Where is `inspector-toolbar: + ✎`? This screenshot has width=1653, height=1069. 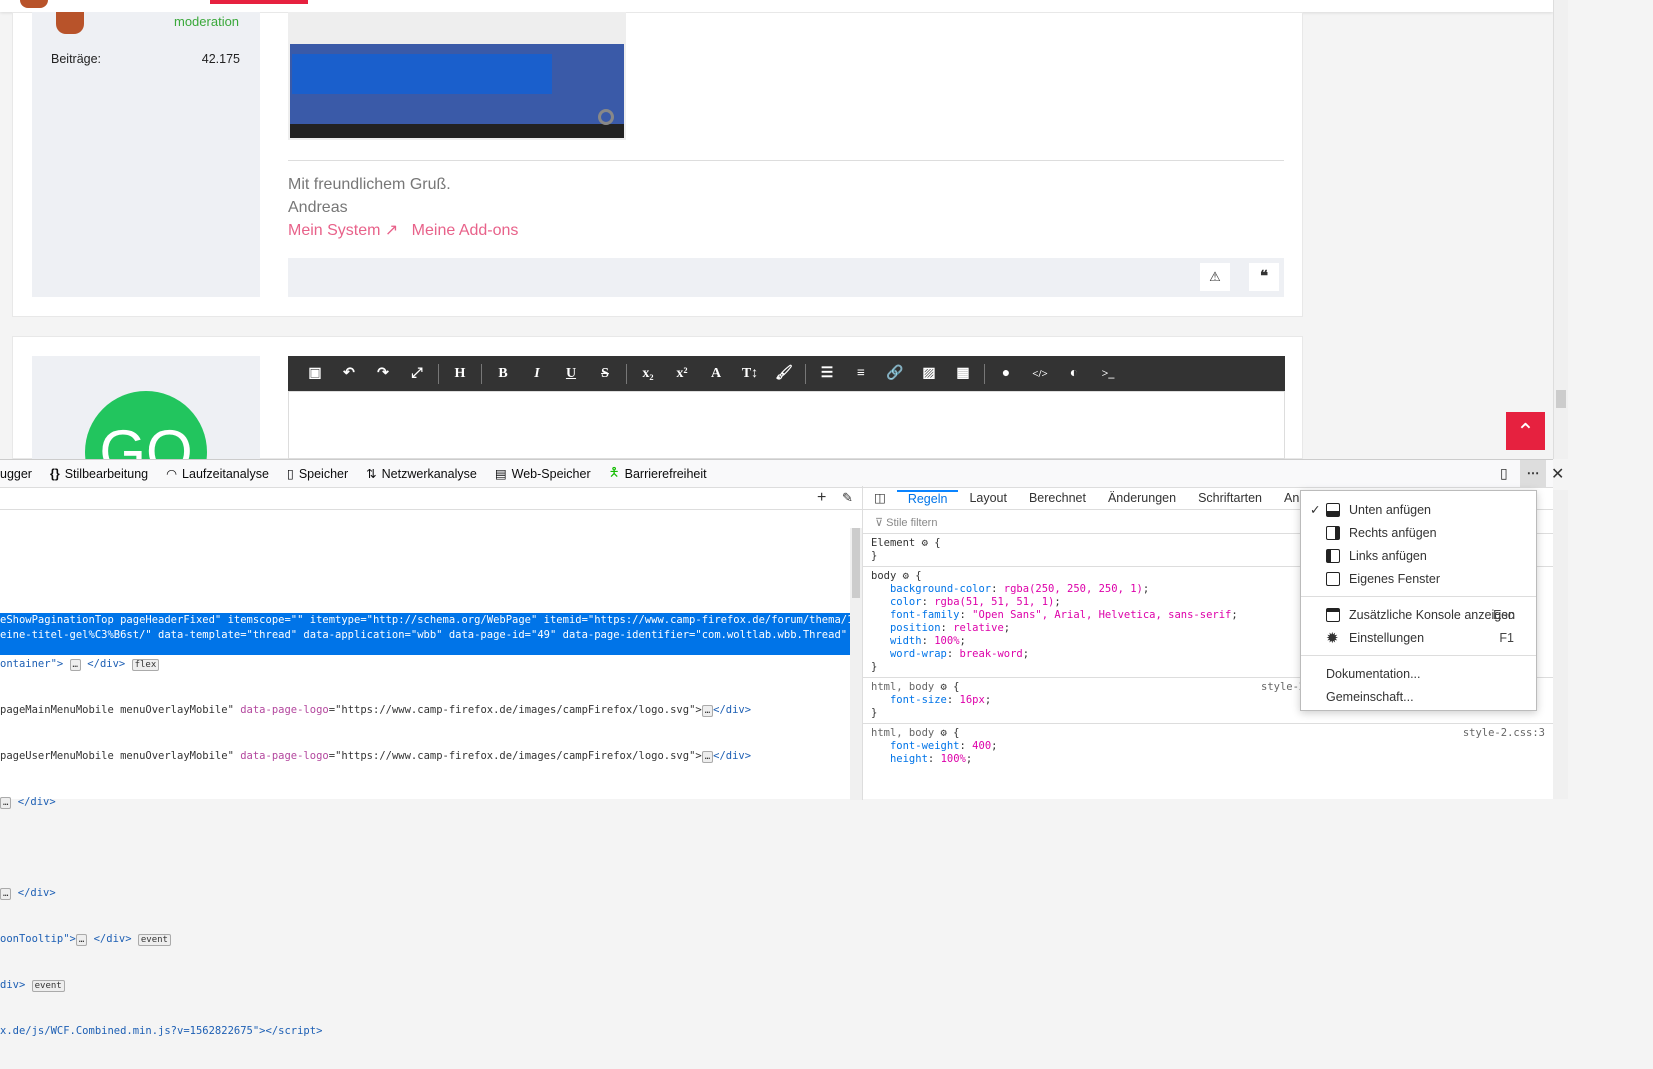
inspector-toolbar: + ✎ is located at coordinates (431, 499).